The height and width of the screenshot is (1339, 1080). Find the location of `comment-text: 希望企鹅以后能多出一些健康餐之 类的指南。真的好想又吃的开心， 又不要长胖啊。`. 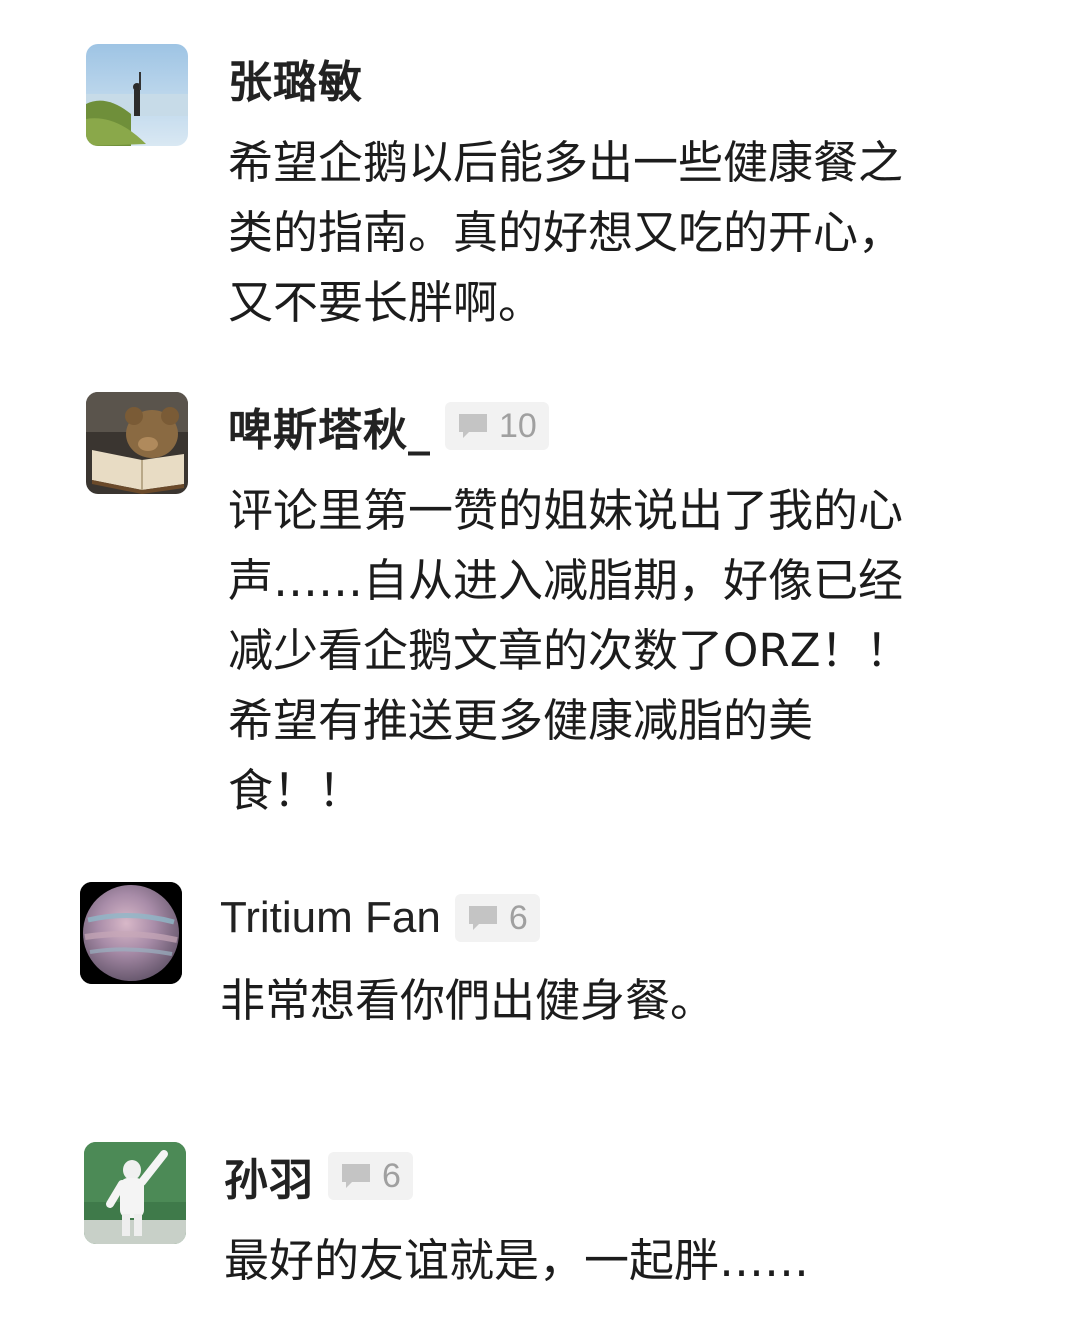

comment-text: 希望企鹅以后能多出一些健康餐之 类的指南。真的好想又吃的开心， 又不要长胖啊。 is located at coordinates (565, 233).